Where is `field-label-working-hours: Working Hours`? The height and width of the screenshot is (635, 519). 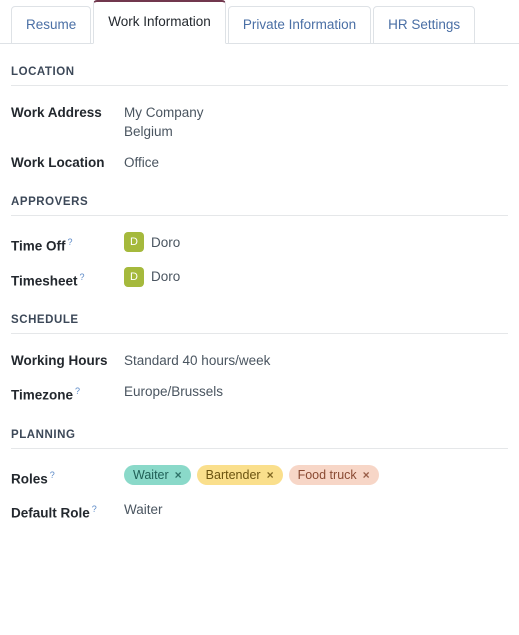
field-label-working-hours: Working Hours is located at coordinates (67, 360).